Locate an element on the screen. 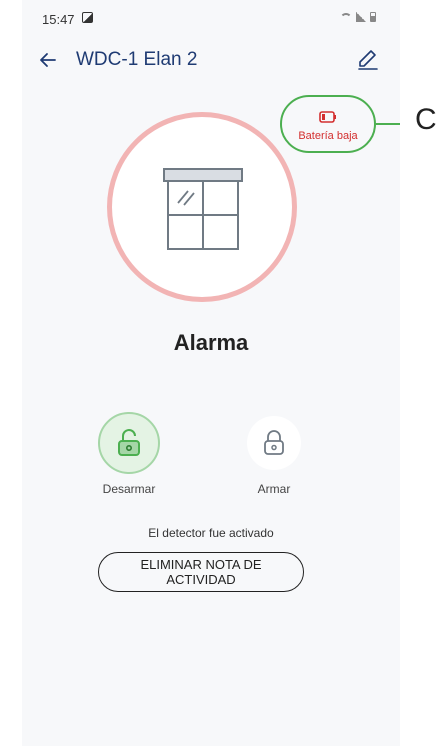 The width and height of the screenshot is (441, 746). disarm-circle is located at coordinates (129, 443).